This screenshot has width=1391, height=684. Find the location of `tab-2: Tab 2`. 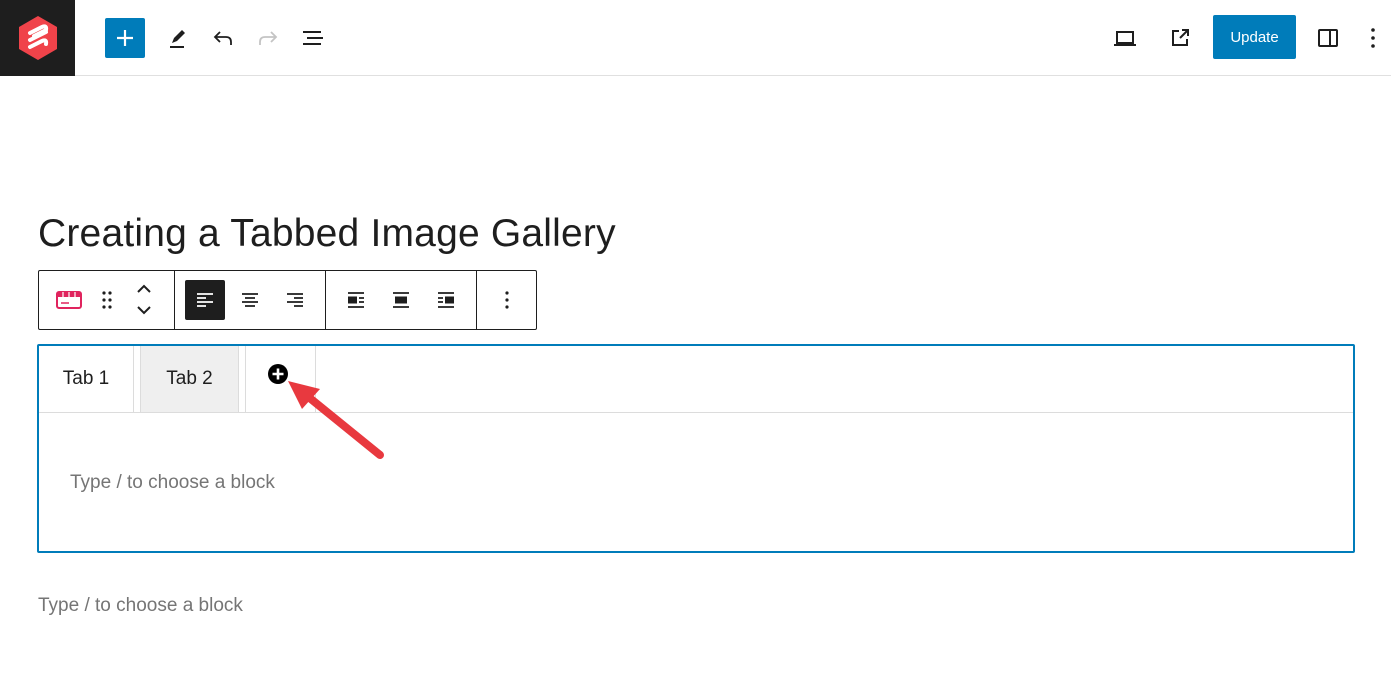

tab-2: Tab 2 is located at coordinates (189, 379).